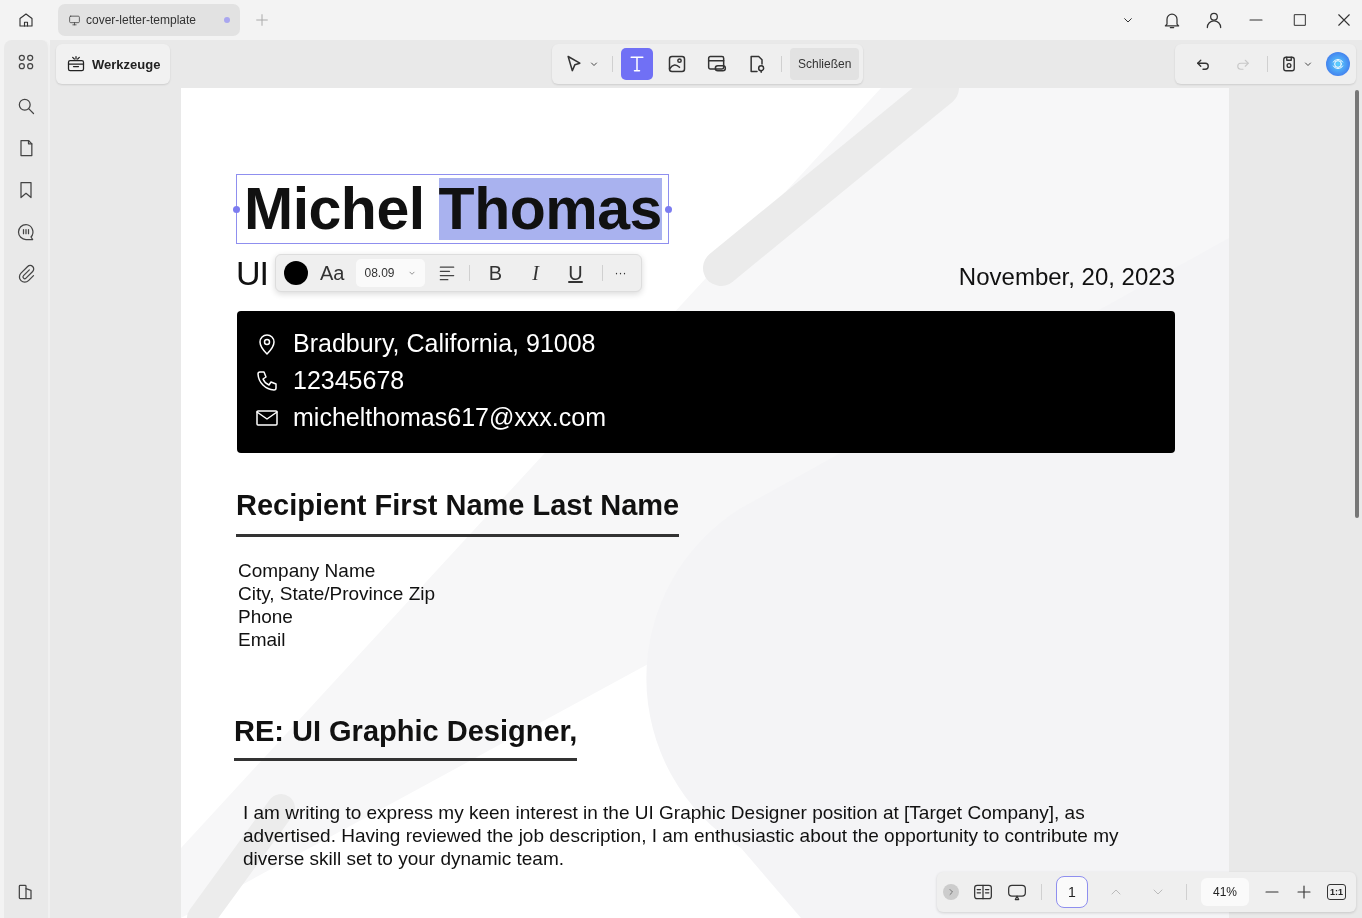  Describe the element at coordinates (717, 64) in the screenshot. I see `link-icon` at that location.